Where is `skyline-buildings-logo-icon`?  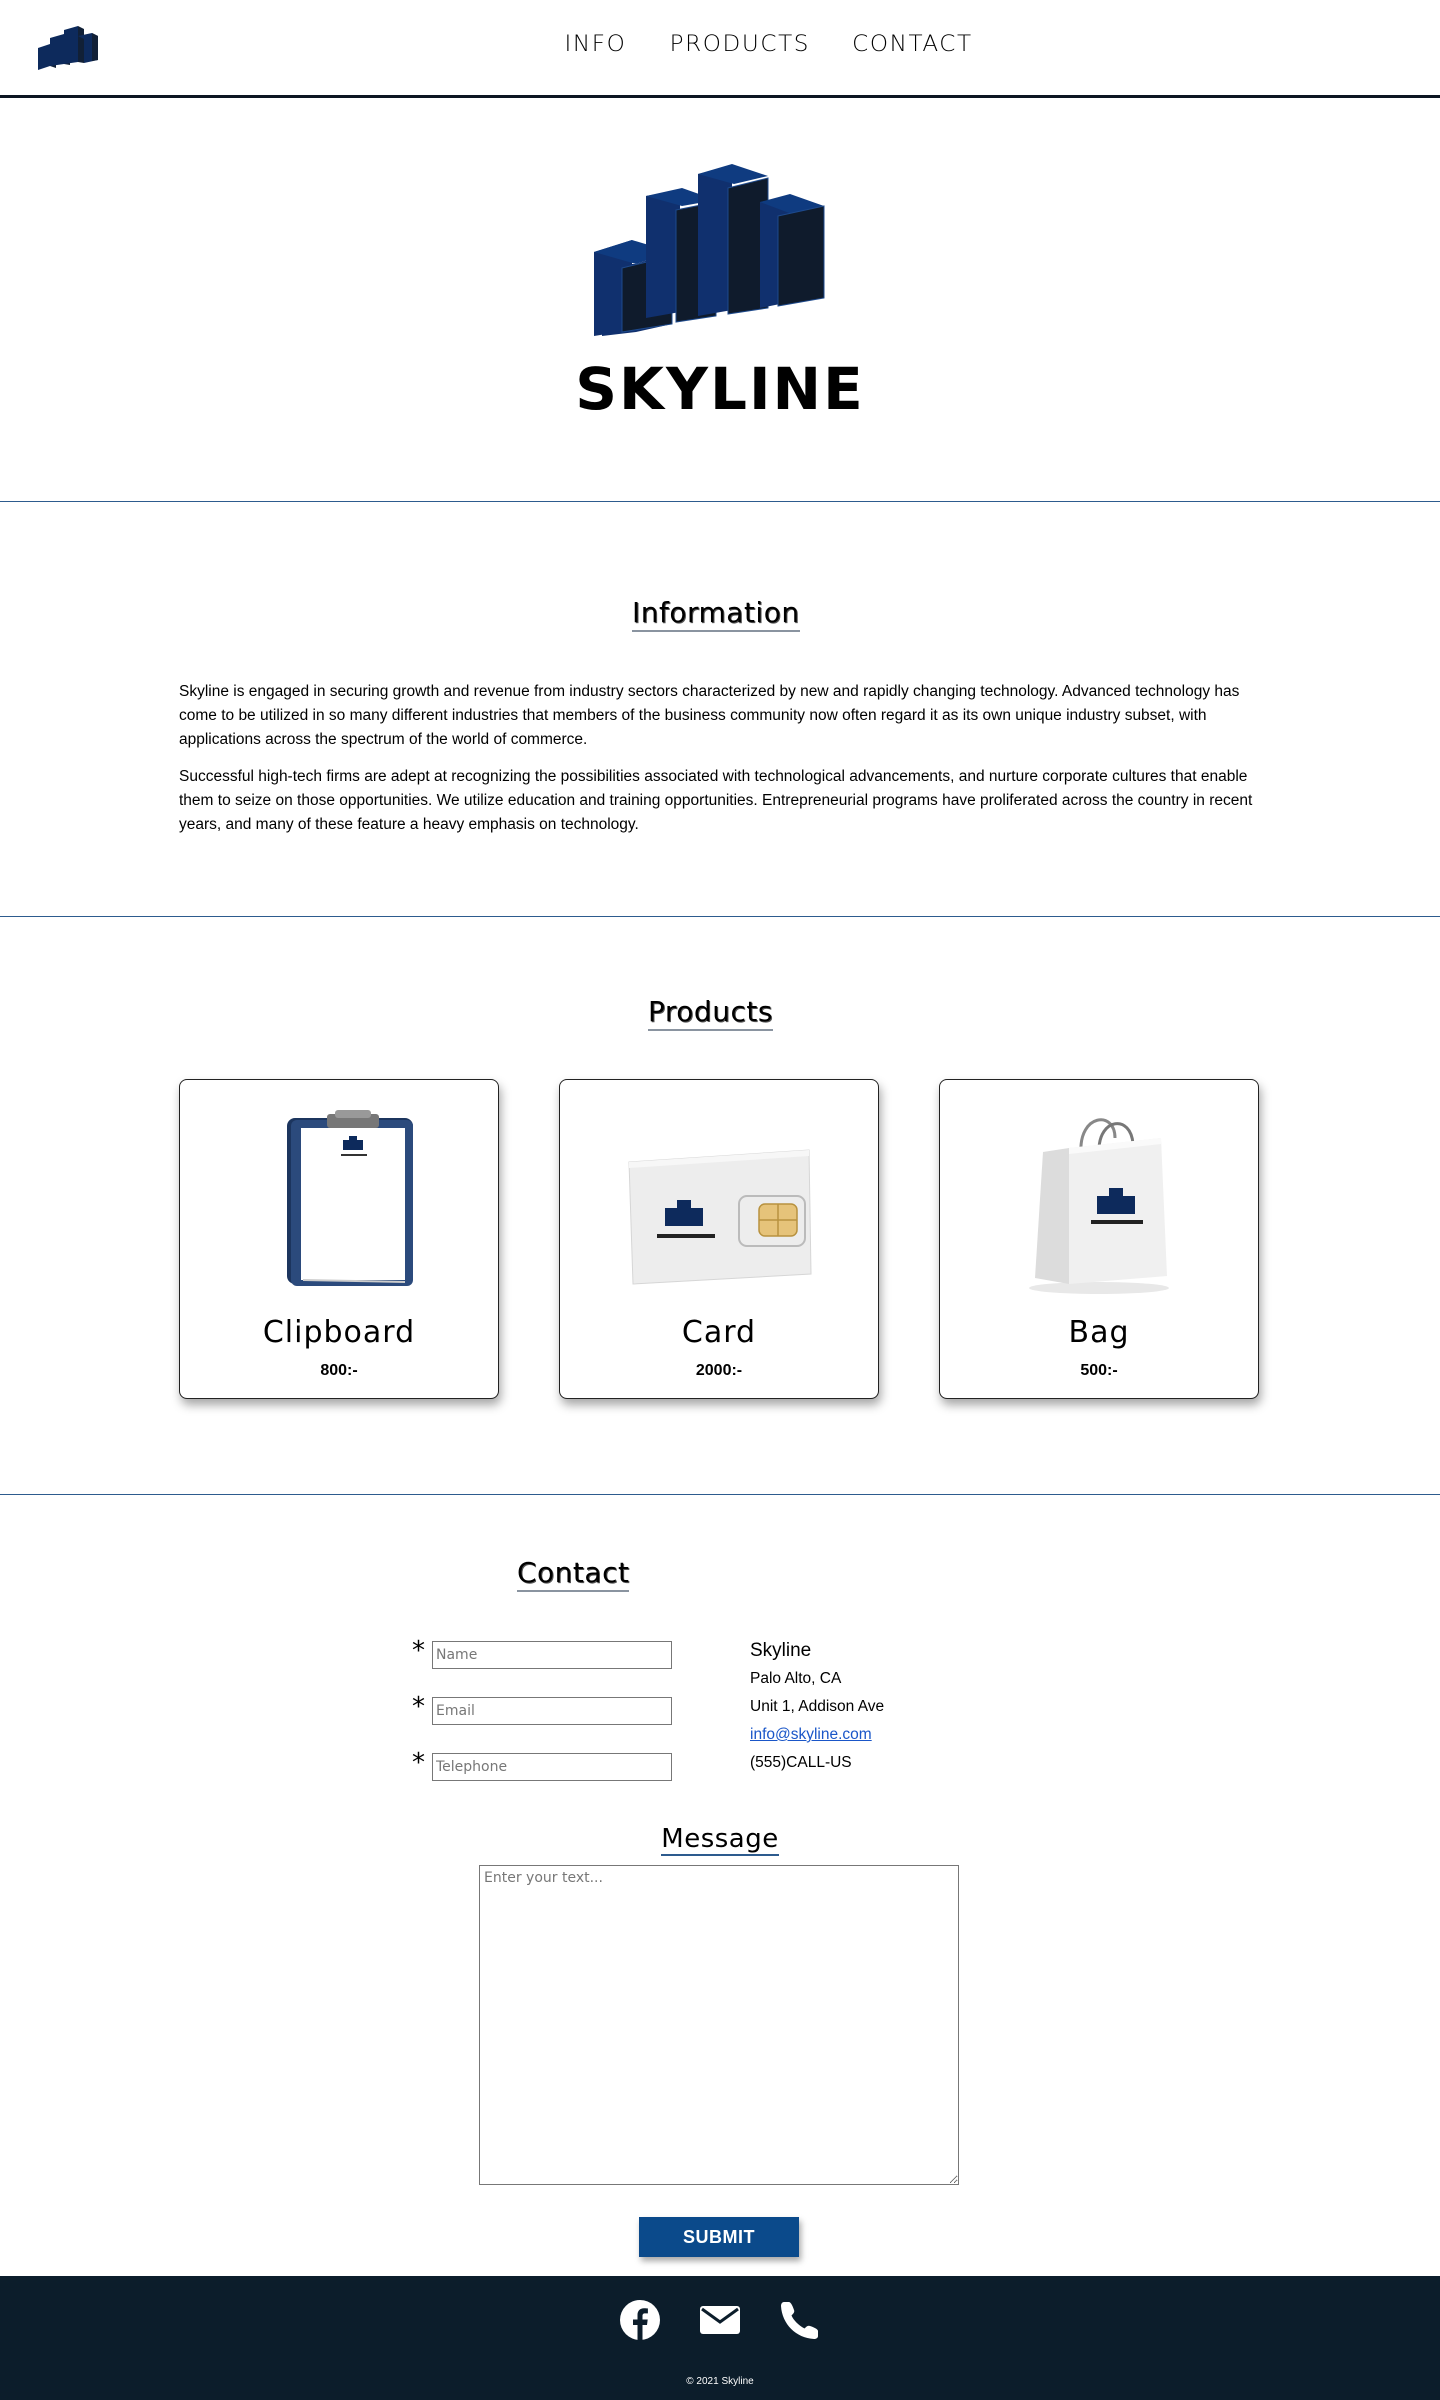 skyline-buildings-logo-icon is located at coordinates (709, 250).